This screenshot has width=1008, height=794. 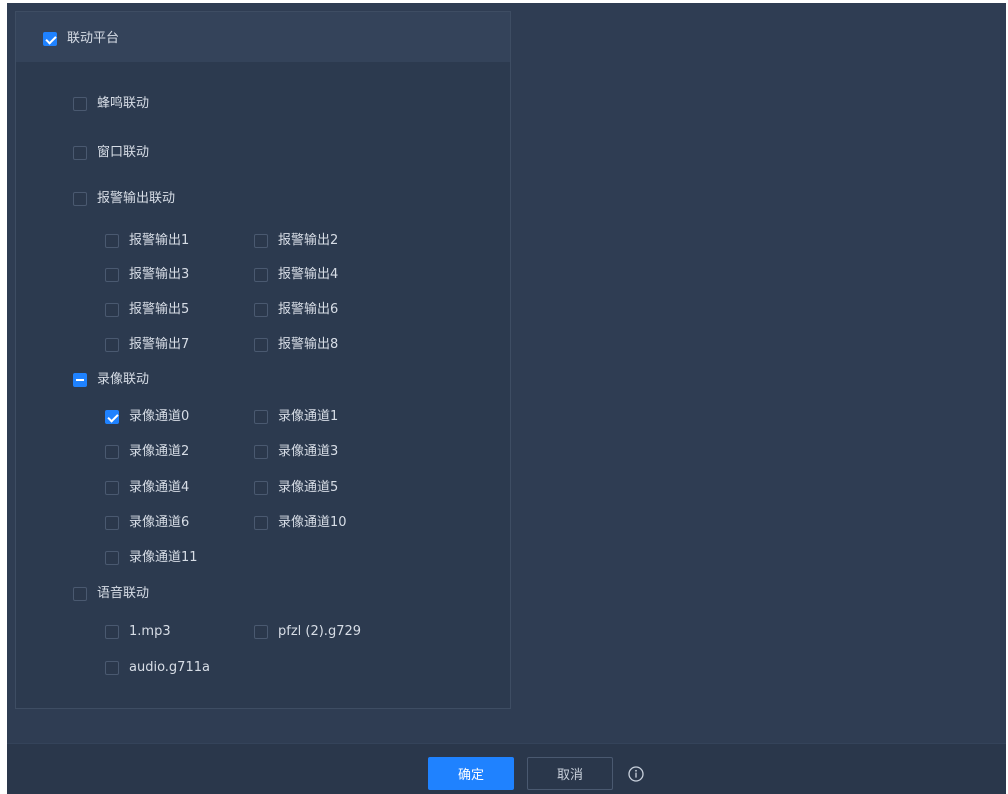 What do you see at coordinates (308, 416) in the screenshot?
I see `checkbox-label: 录像通道1` at bounding box center [308, 416].